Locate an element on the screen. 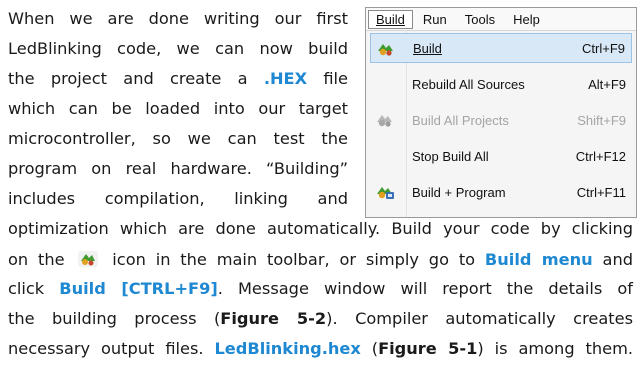 The height and width of the screenshot is (381, 641). text-line: the project and create a .HEX file is located at coordinates (178, 78).